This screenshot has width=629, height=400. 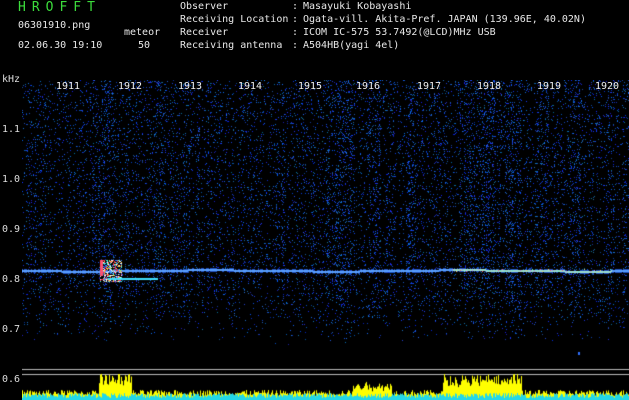 What do you see at coordinates (68, 86) in the screenshot?
I see `x-tick-1911: 1911` at bounding box center [68, 86].